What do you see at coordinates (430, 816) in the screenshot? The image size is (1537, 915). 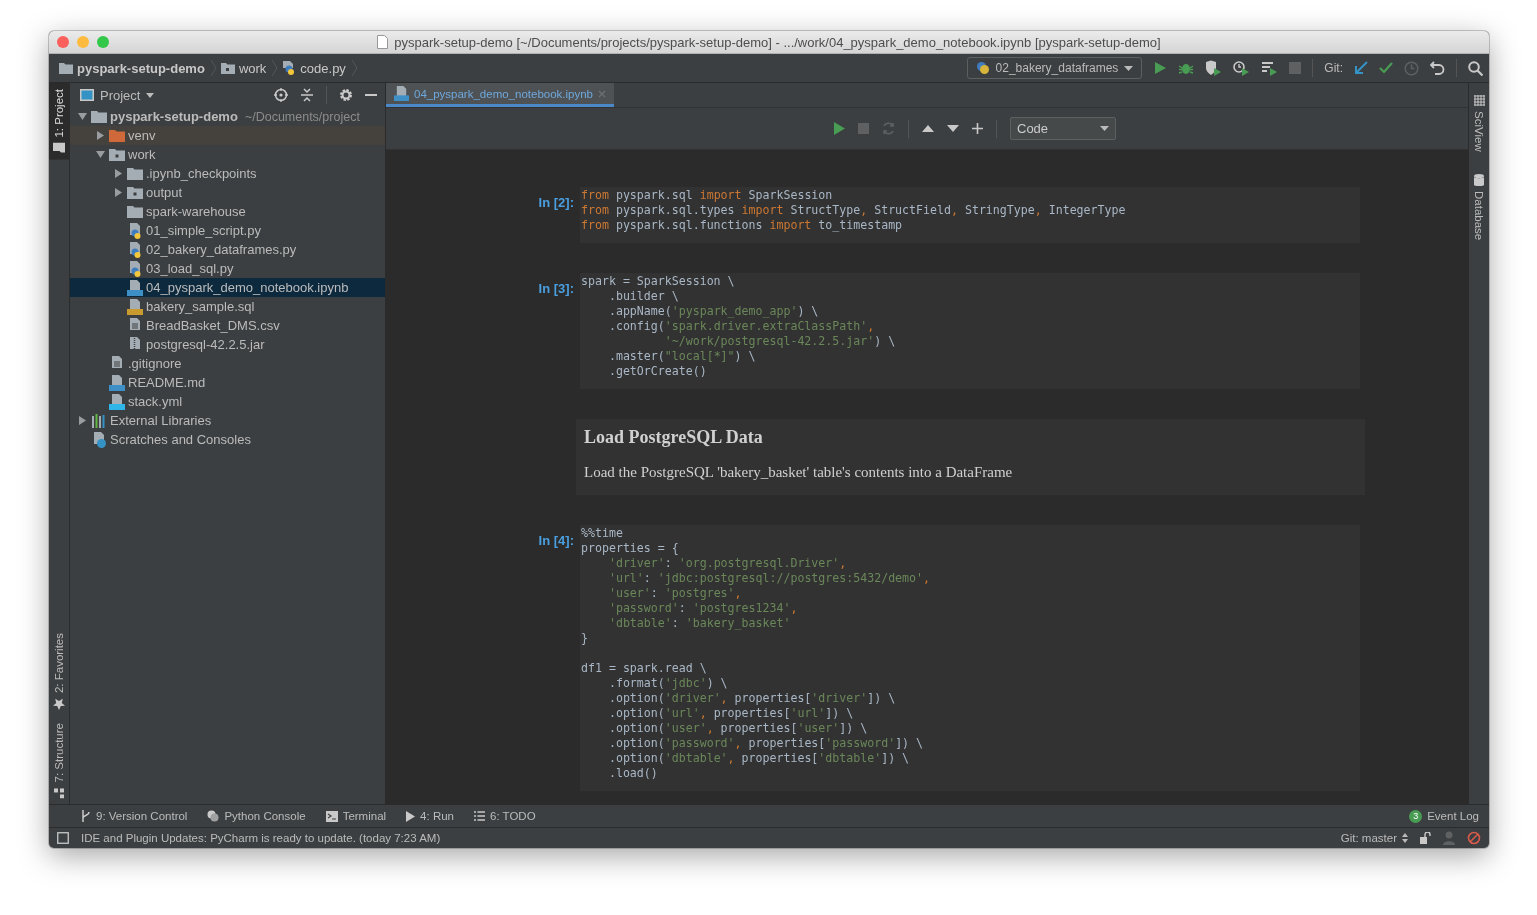 I see `tool-window-button: 4: Run` at bounding box center [430, 816].